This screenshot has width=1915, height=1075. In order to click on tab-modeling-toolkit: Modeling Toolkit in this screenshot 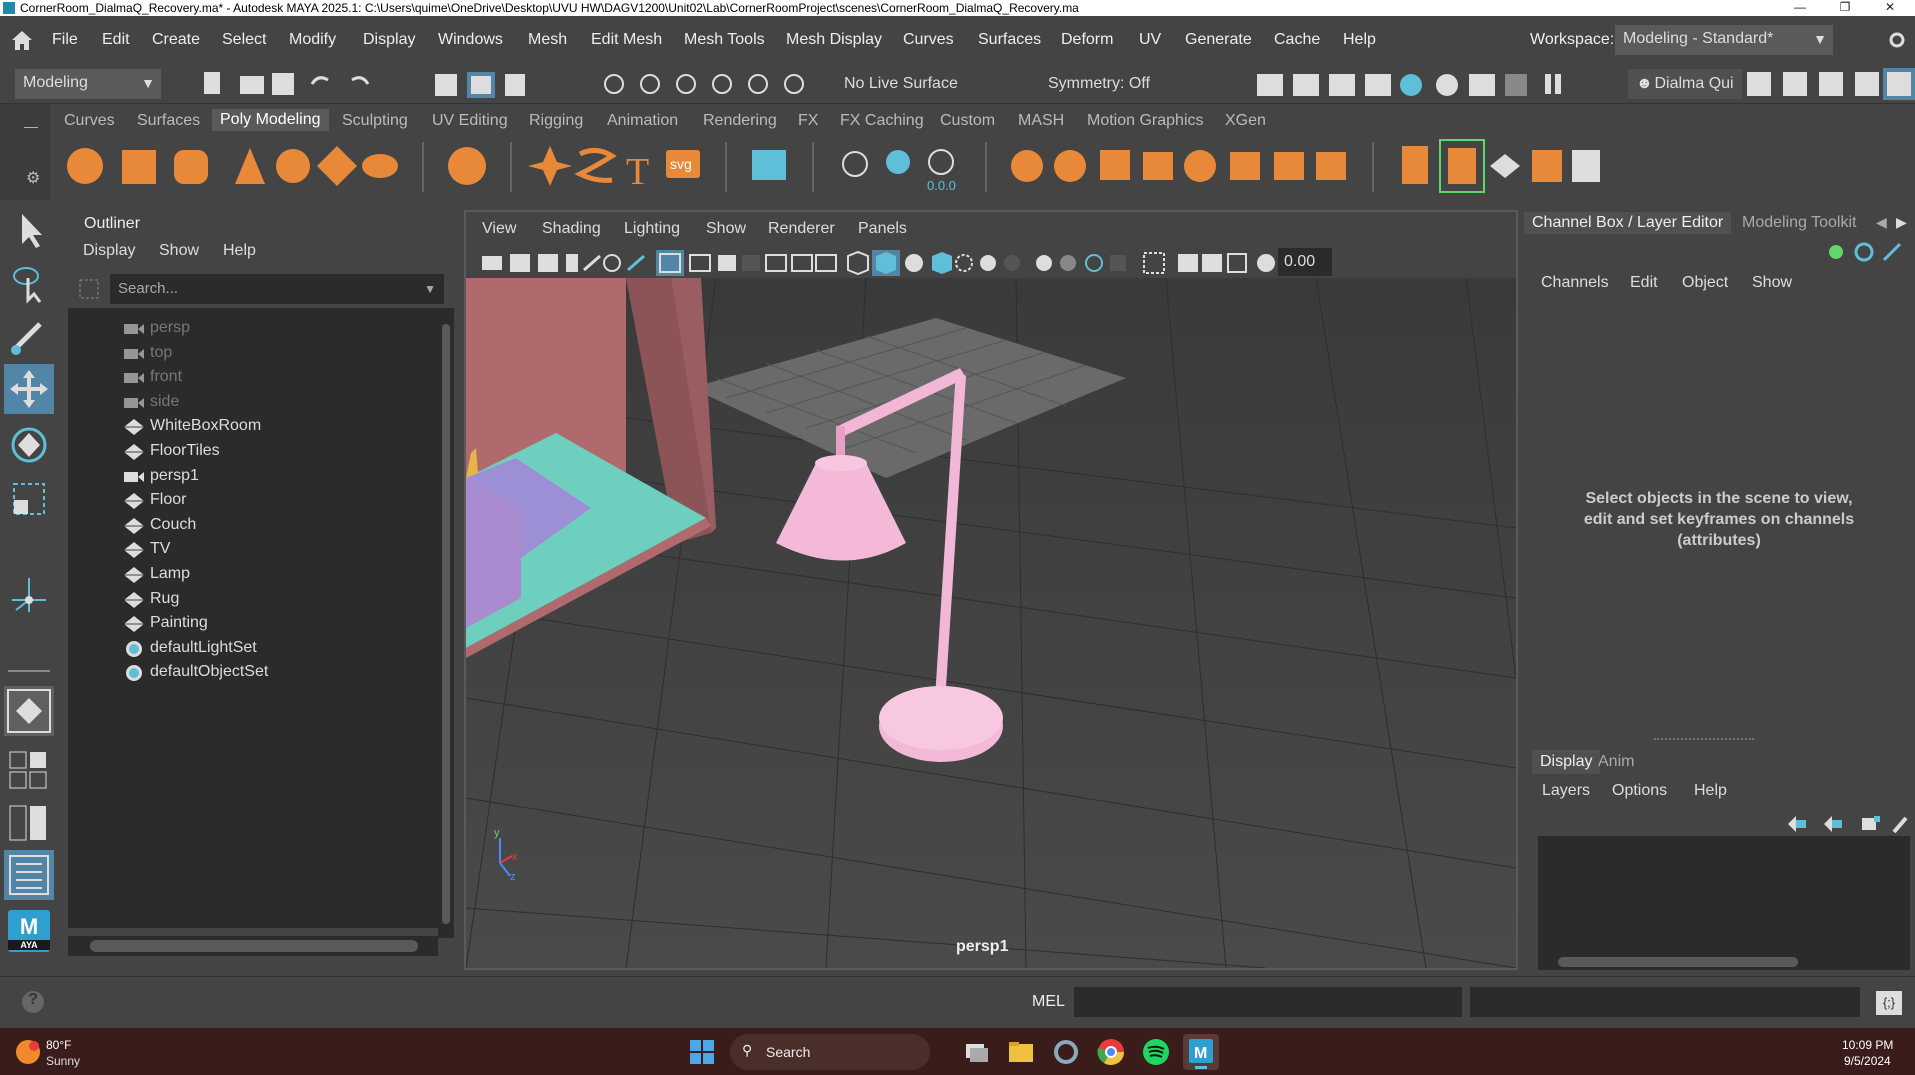, I will do `click(1799, 223)`.